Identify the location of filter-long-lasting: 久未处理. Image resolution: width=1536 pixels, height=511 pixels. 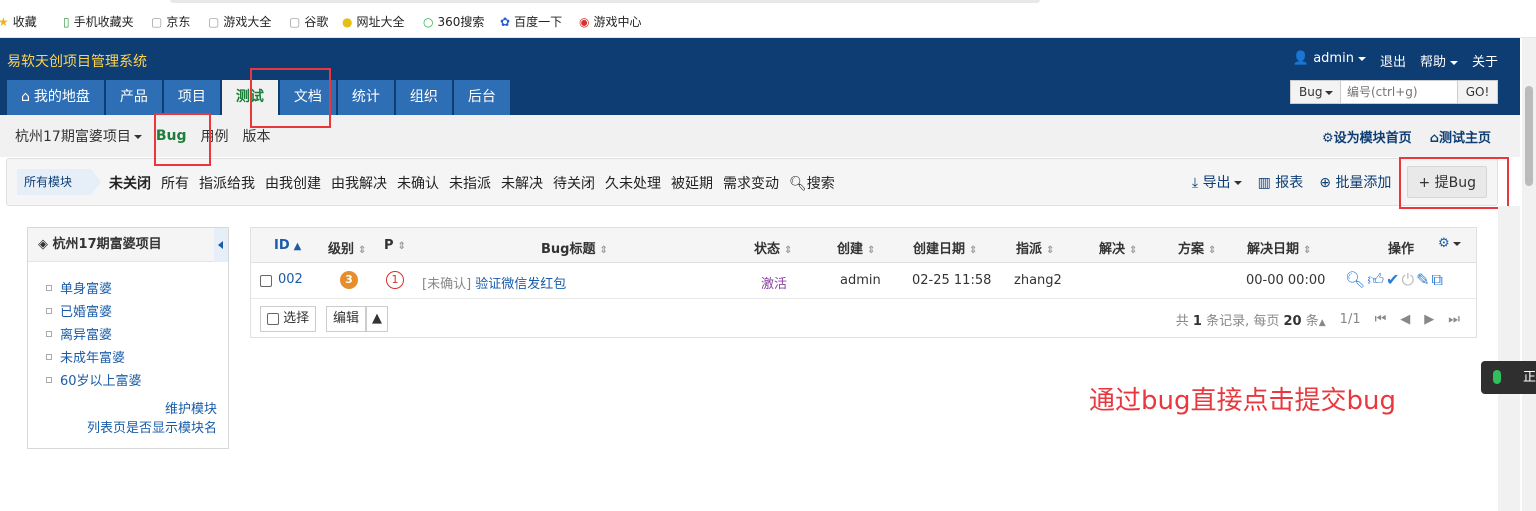
(633, 183).